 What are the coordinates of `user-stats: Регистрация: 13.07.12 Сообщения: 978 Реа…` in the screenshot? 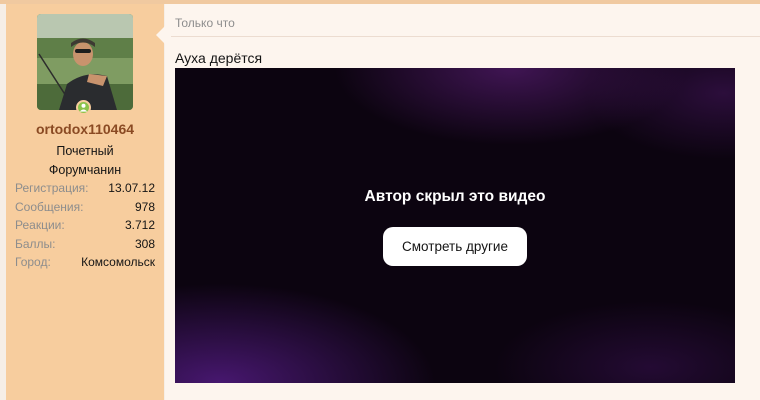 It's located at (85, 225).